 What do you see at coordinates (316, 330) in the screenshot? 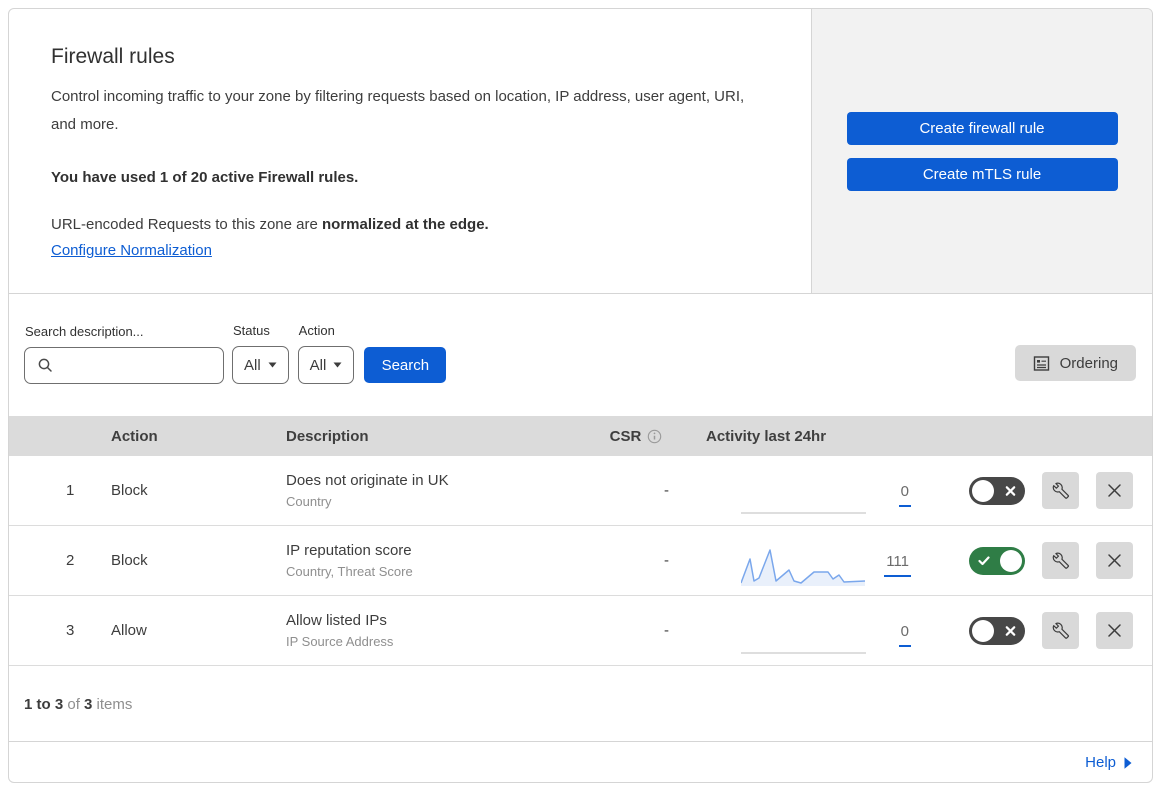
I see `action-filter-label: Action` at bounding box center [316, 330].